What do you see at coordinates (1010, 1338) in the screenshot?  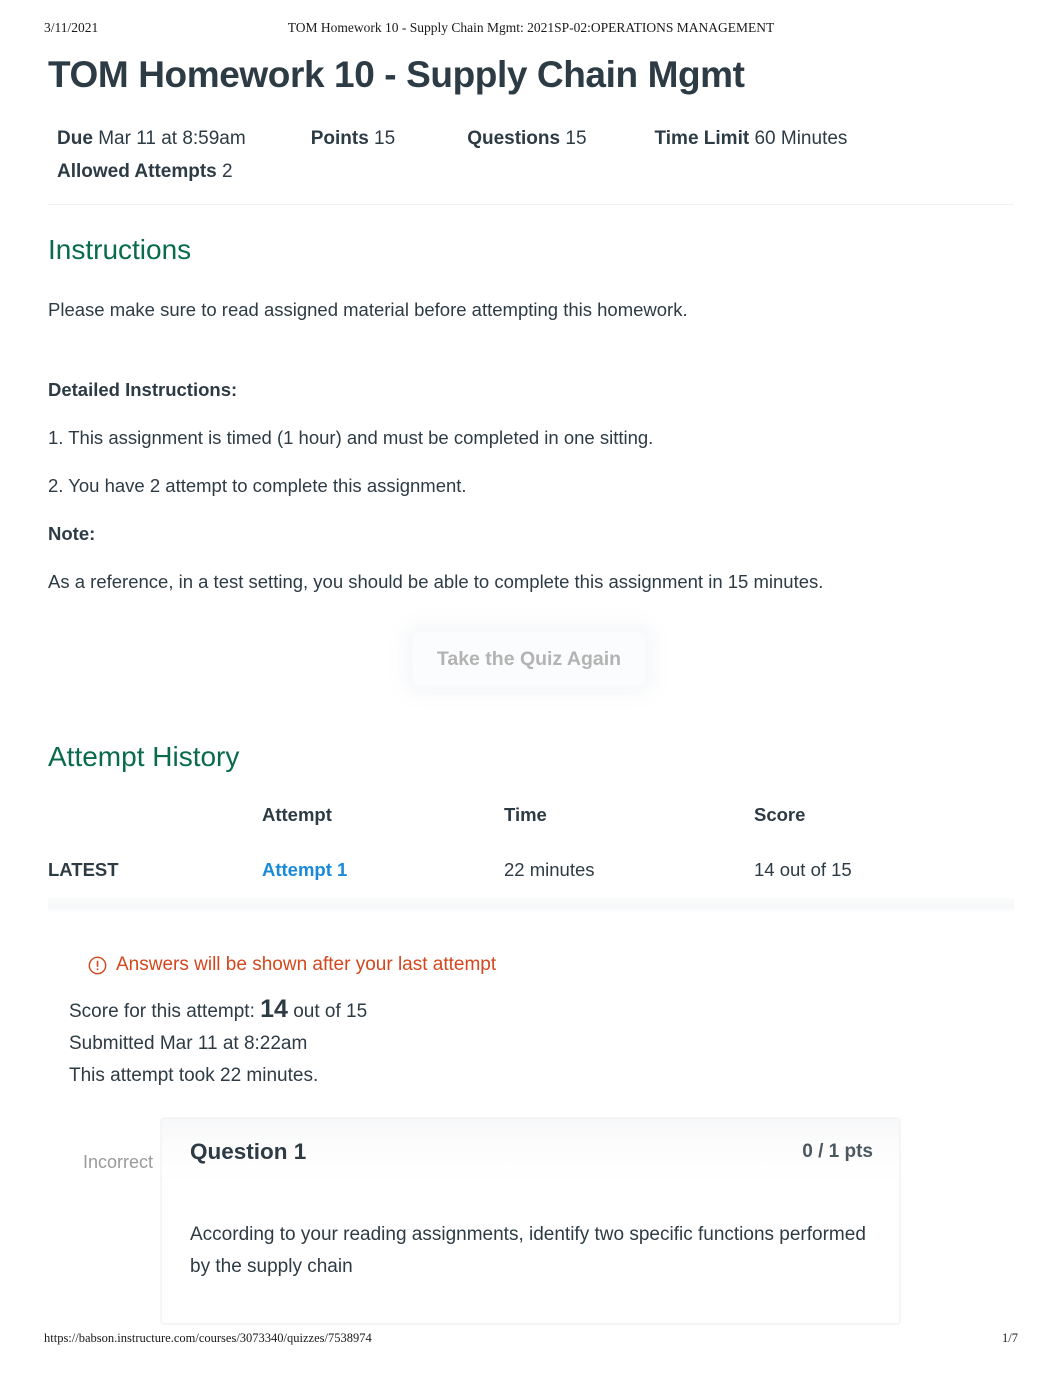 I see `print-footer-page-number: 1/7` at bounding box center [1010, 1338].